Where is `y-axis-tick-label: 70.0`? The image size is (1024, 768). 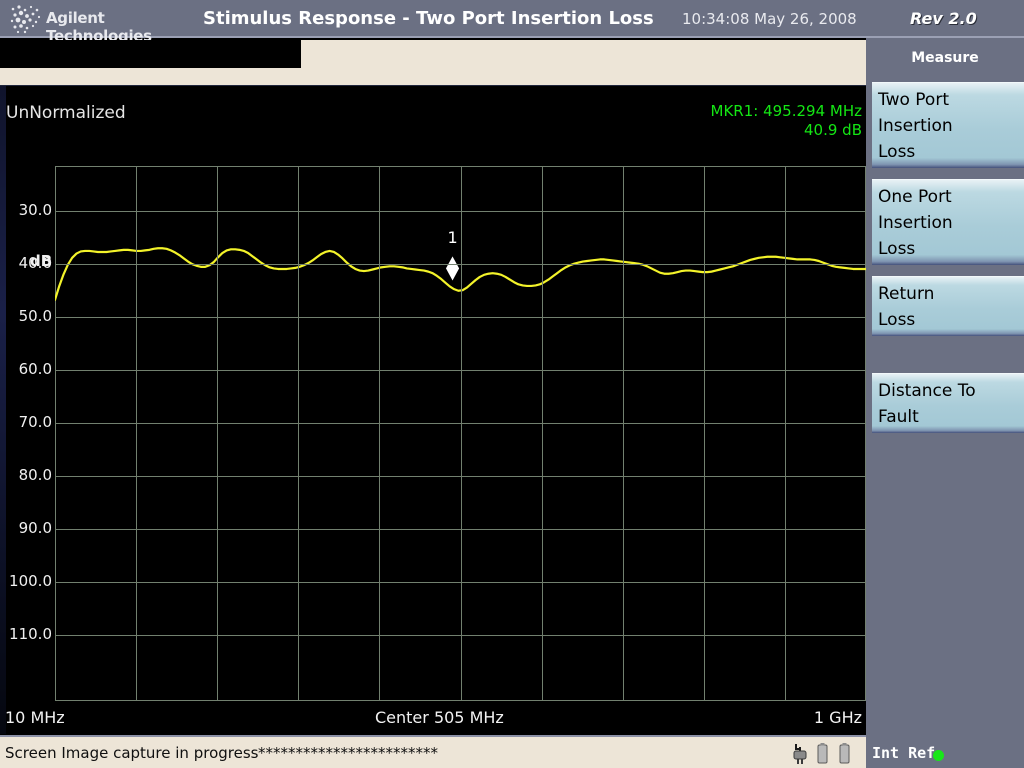 y-axis-tick-label: 70.0 is located at coordinates (35, 422).